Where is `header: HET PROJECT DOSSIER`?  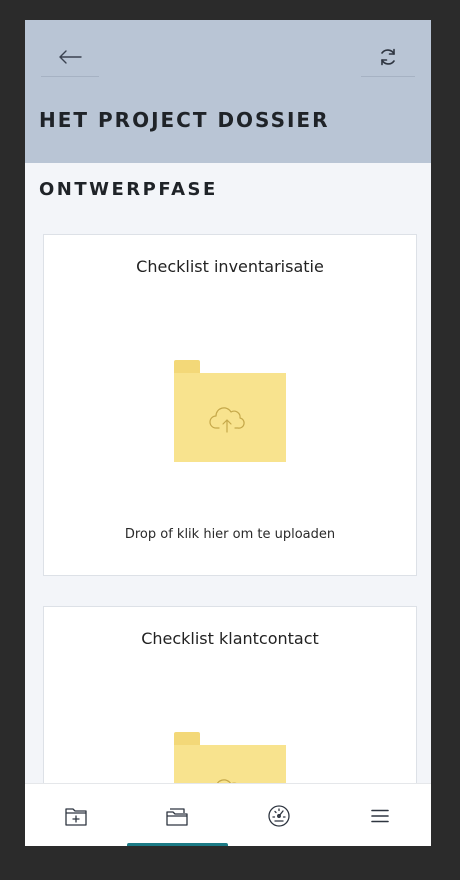 header: HET PROJECT DOSSIER is located at coordinates (228, 91).